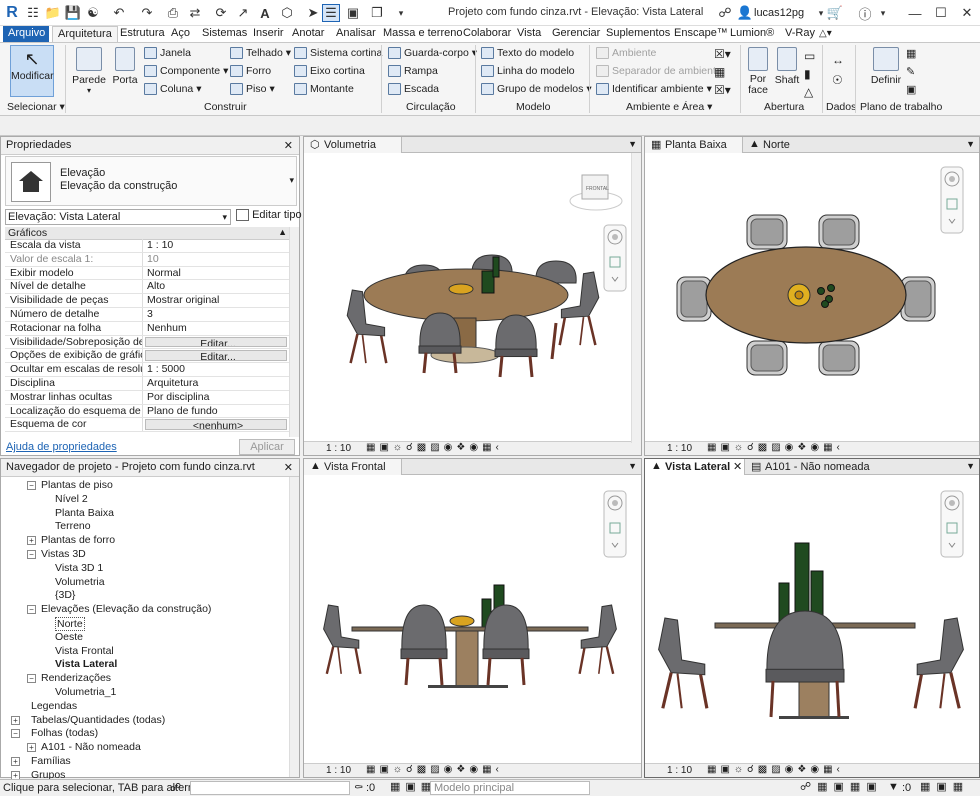 This screenshot has height=796, width=980. I want to click on property-row: Disciplina Arquitetura, so click(147, 383).